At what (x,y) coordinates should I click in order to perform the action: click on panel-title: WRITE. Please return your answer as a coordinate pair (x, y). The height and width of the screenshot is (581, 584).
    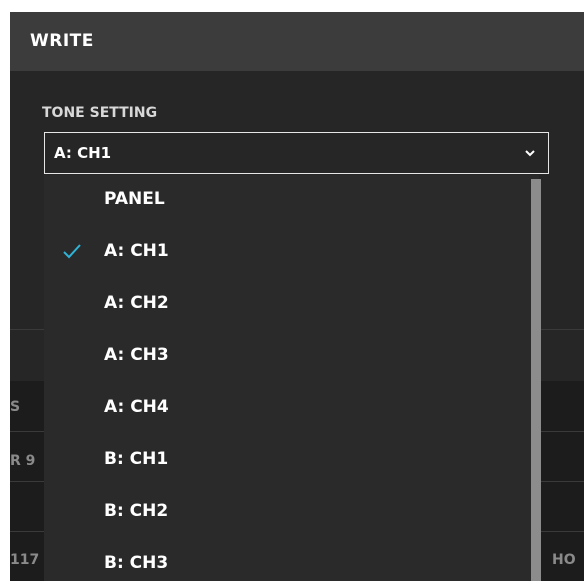
    Looking at the image, I should click on (62, 41).